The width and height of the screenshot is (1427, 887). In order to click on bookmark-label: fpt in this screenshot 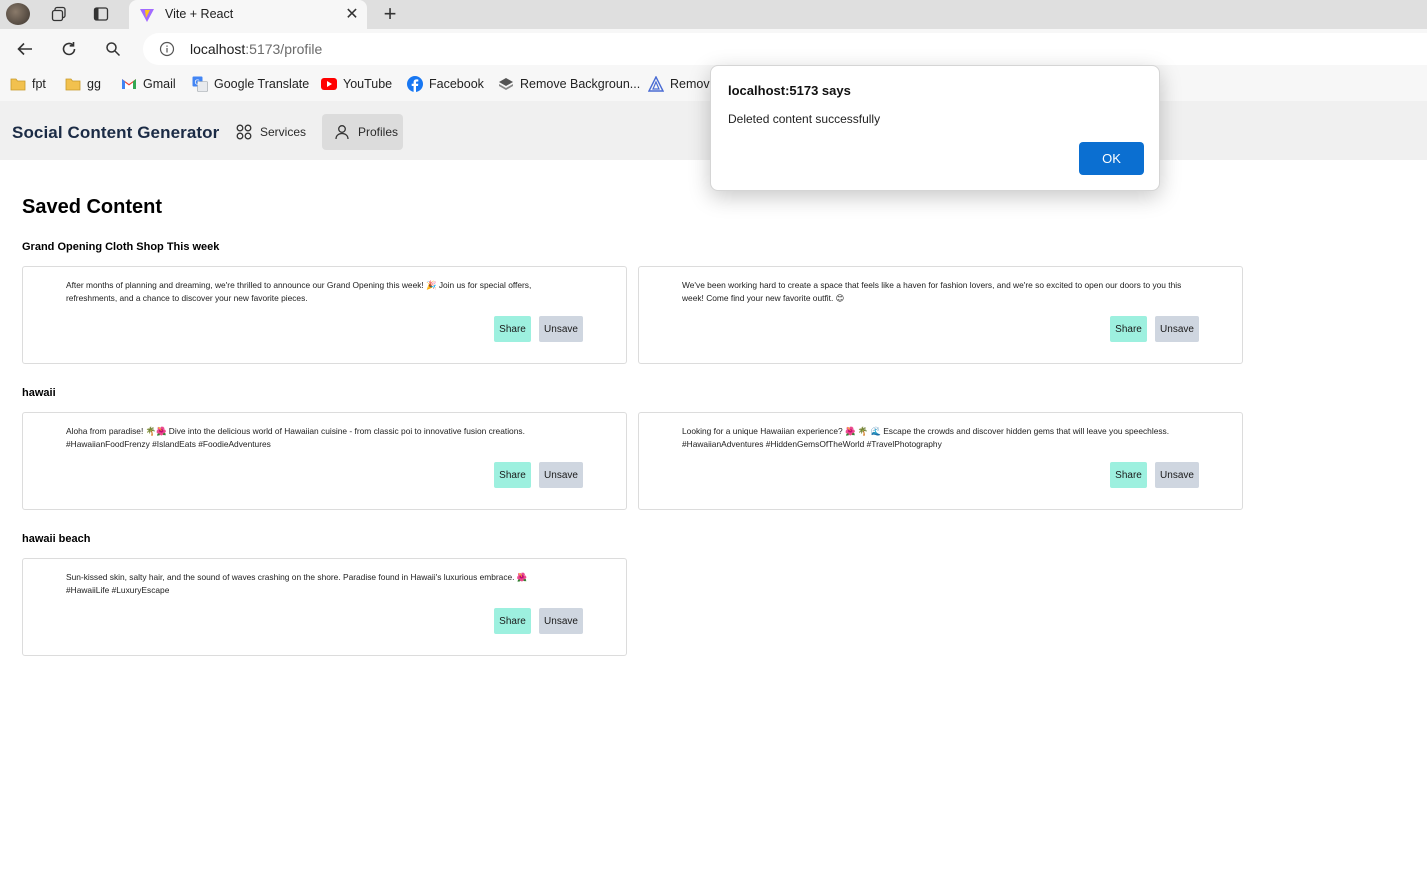, I will do `click(39, 84)`.